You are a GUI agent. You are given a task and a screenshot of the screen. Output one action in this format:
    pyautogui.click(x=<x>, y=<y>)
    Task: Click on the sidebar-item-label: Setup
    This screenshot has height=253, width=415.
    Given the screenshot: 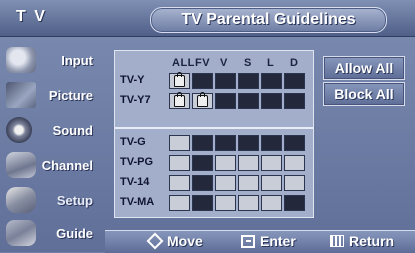 What is the action you would take?
    pyautogui.click(x=74, y=200)
    